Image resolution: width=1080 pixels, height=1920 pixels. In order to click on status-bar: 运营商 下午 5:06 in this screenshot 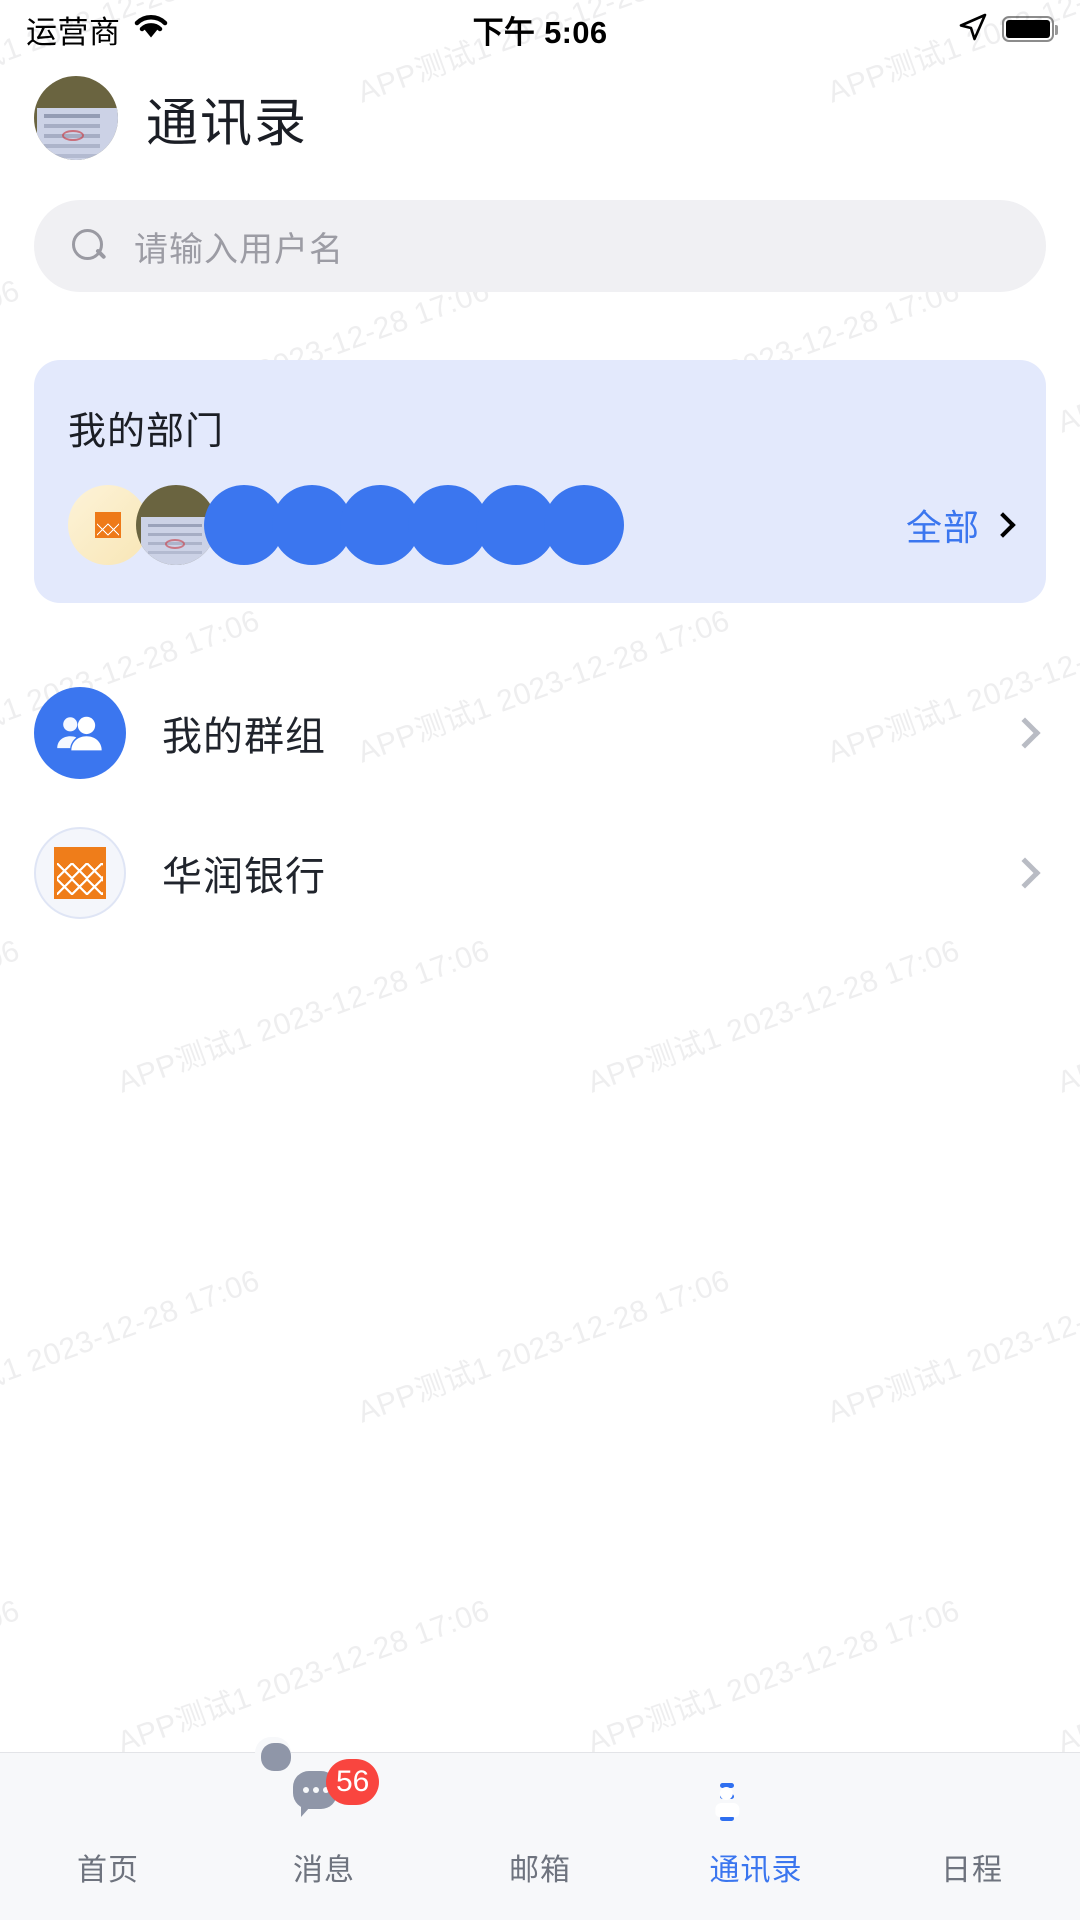, I will do `click(540, 29)`.